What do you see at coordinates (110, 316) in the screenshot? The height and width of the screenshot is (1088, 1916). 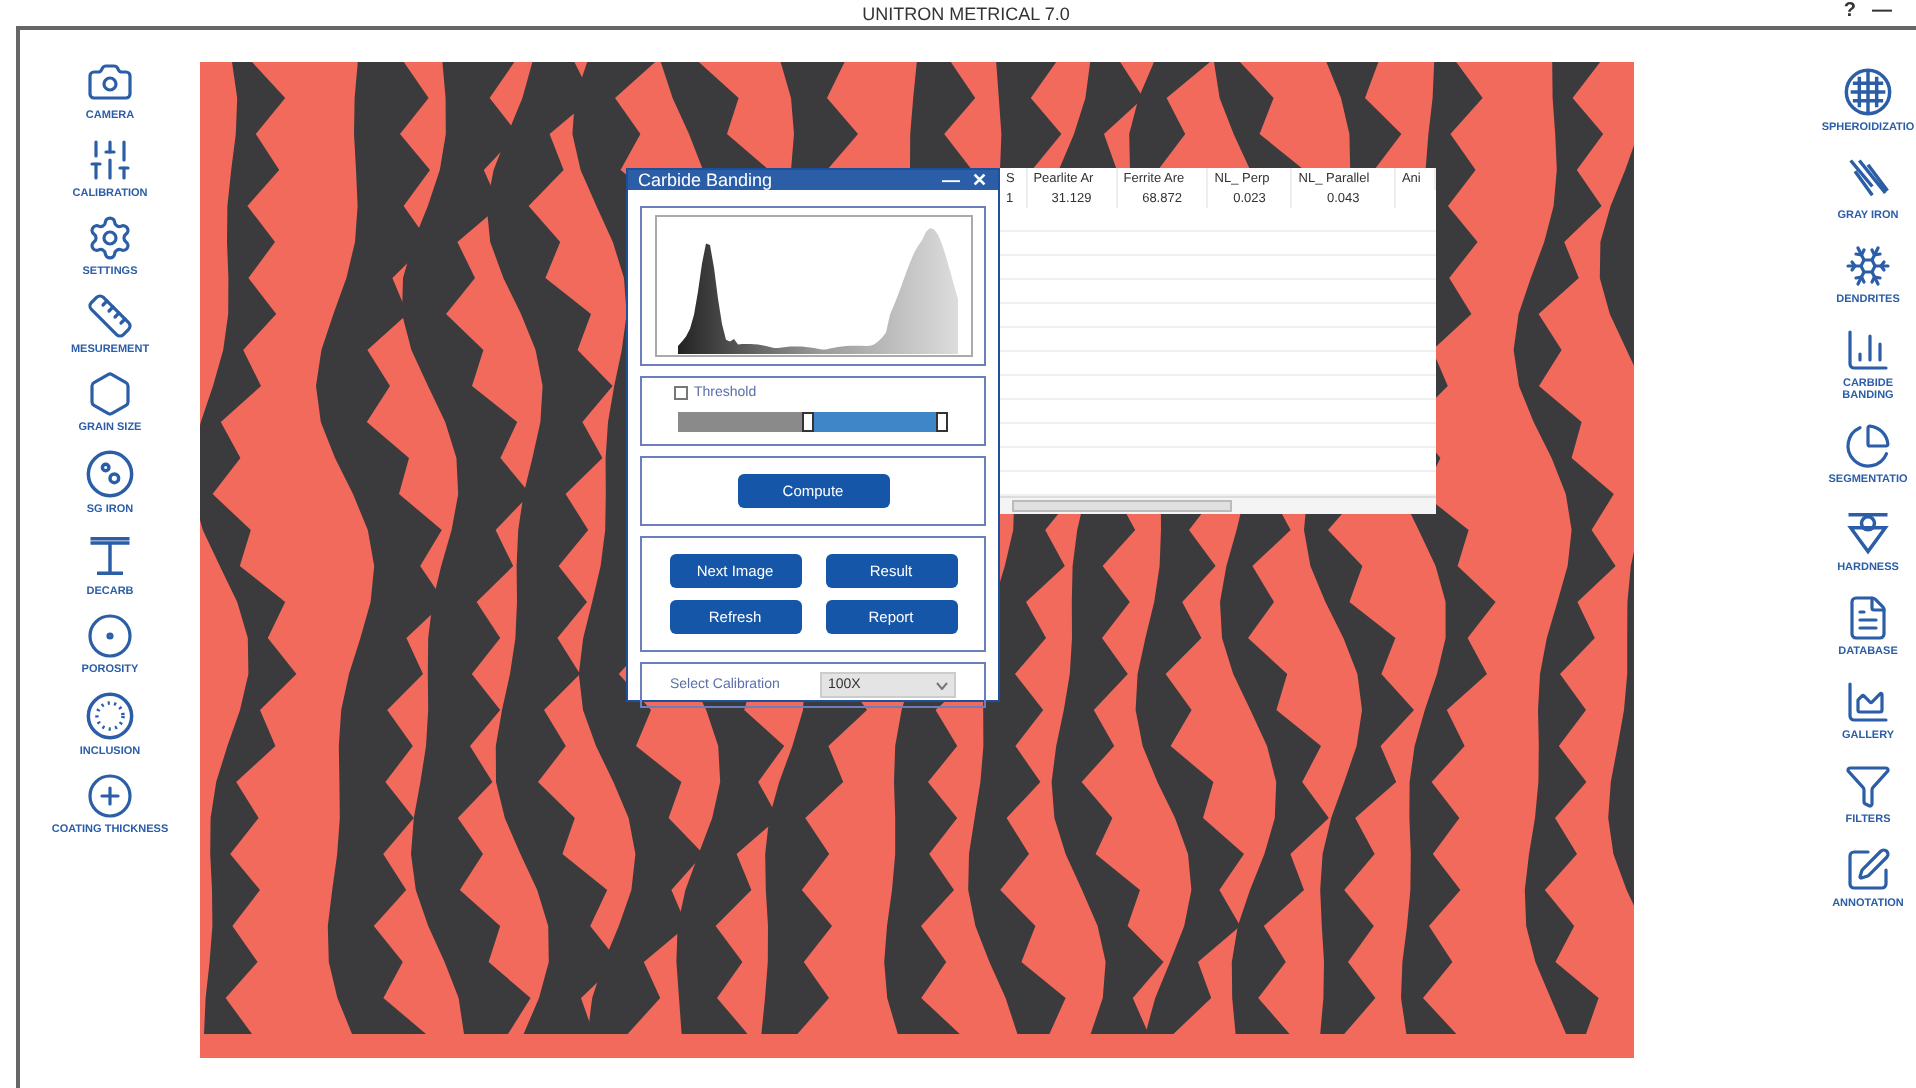 I see `ruler-icon` at bounding box center [110, 316].